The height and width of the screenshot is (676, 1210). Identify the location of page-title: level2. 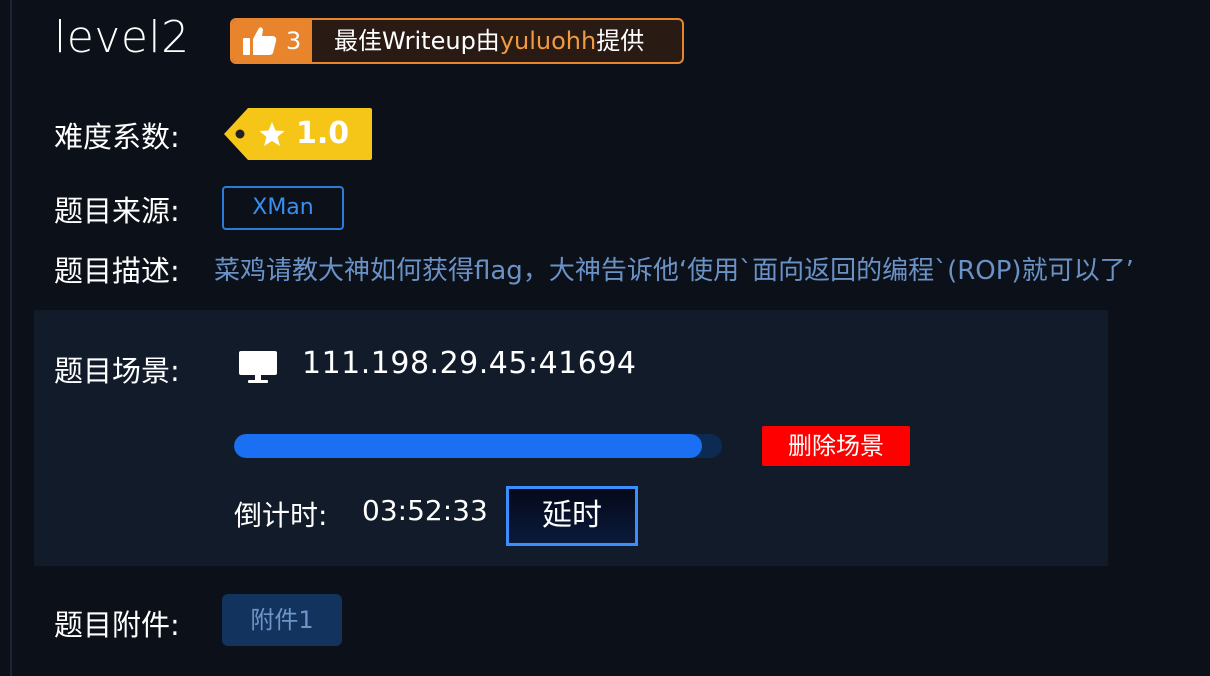
(122, 37).